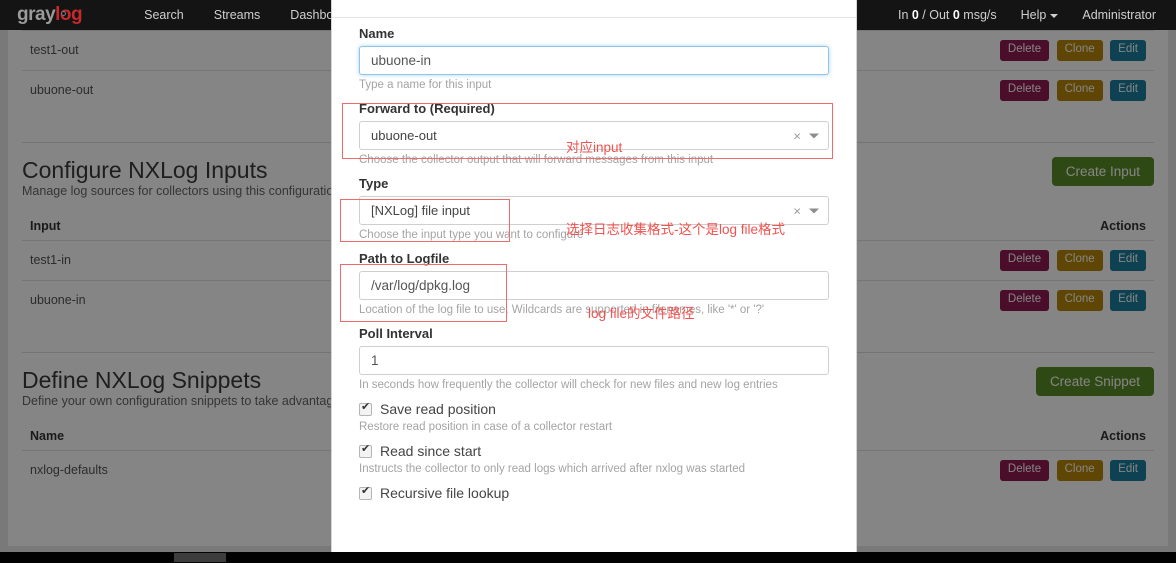 The height and width of the screenshot is (563, 1176). Describe the element at coordinates (427, 108) in the screenshot. I see `forward-to-label: Forward to (Required)` at that location.